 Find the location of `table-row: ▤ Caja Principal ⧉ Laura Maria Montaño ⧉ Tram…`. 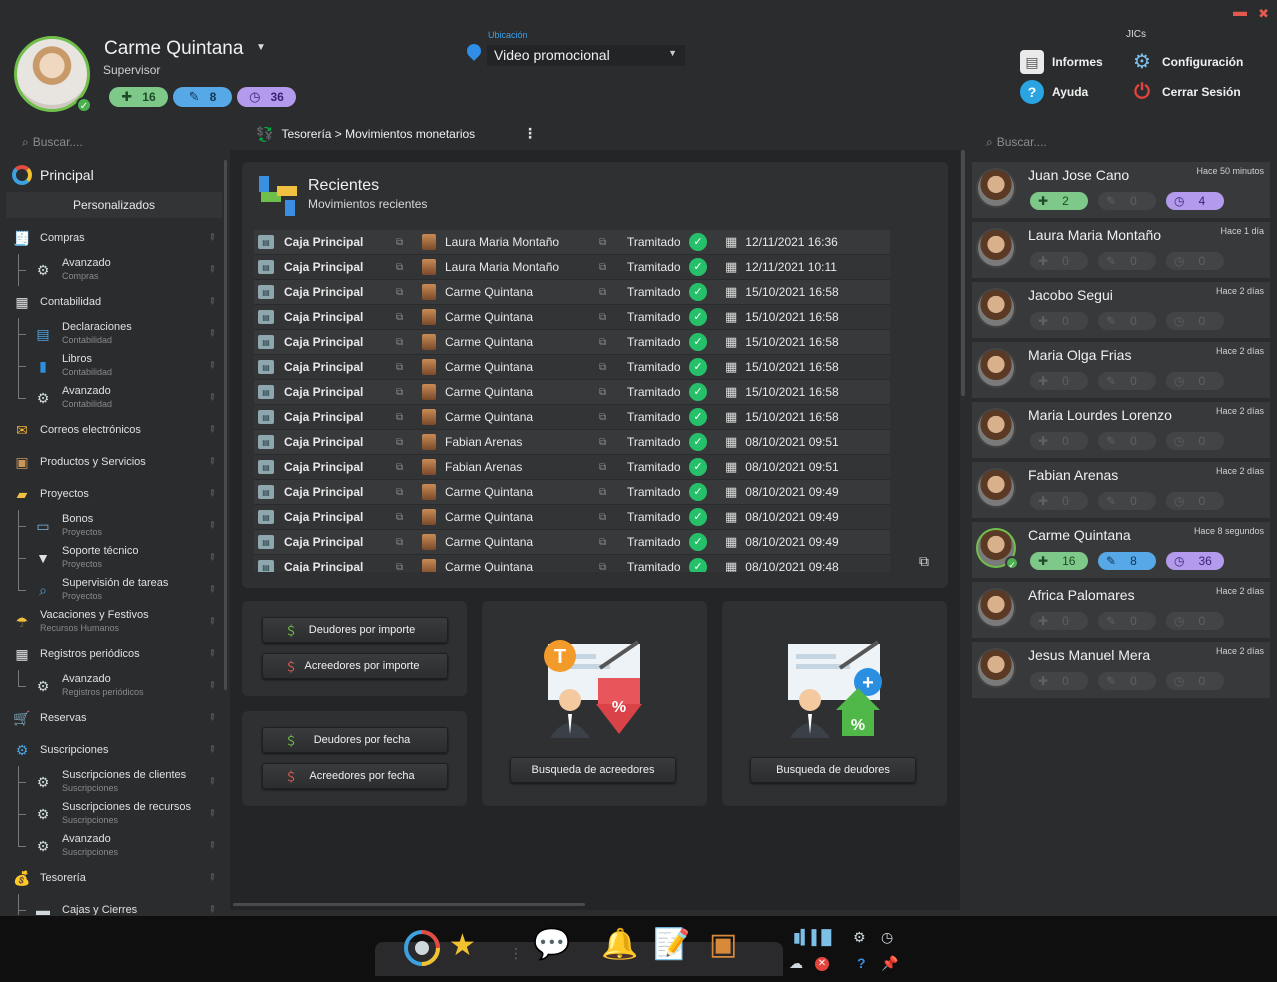

table-row: ▤ Caja Principal ⧉ Laura Maria Montaño ⧉ Tram… is located at coordinates (572, 267).